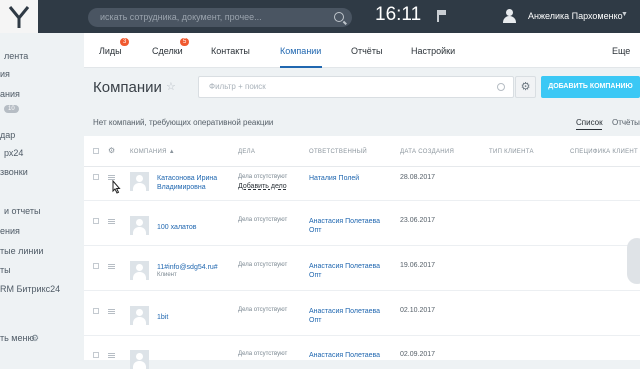 The height and width of the screenshot is (369, 640). I want to click on created-date: 02.10.2017, so click(418, 310).